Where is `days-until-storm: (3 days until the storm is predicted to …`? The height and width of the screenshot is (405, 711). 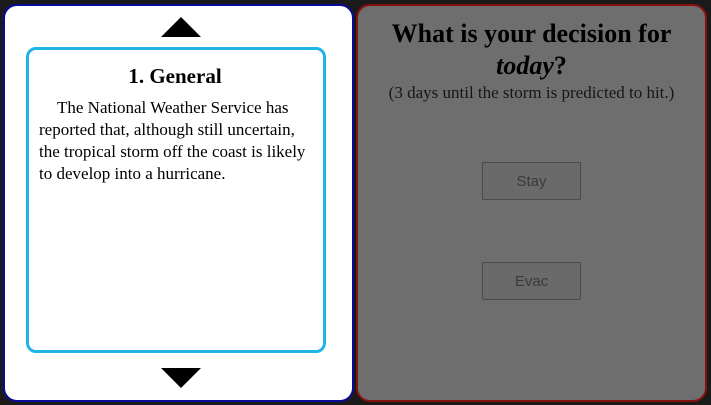
days-until-storm: (3 days until the storm is predicted to … is located at coordinates (531, 92).